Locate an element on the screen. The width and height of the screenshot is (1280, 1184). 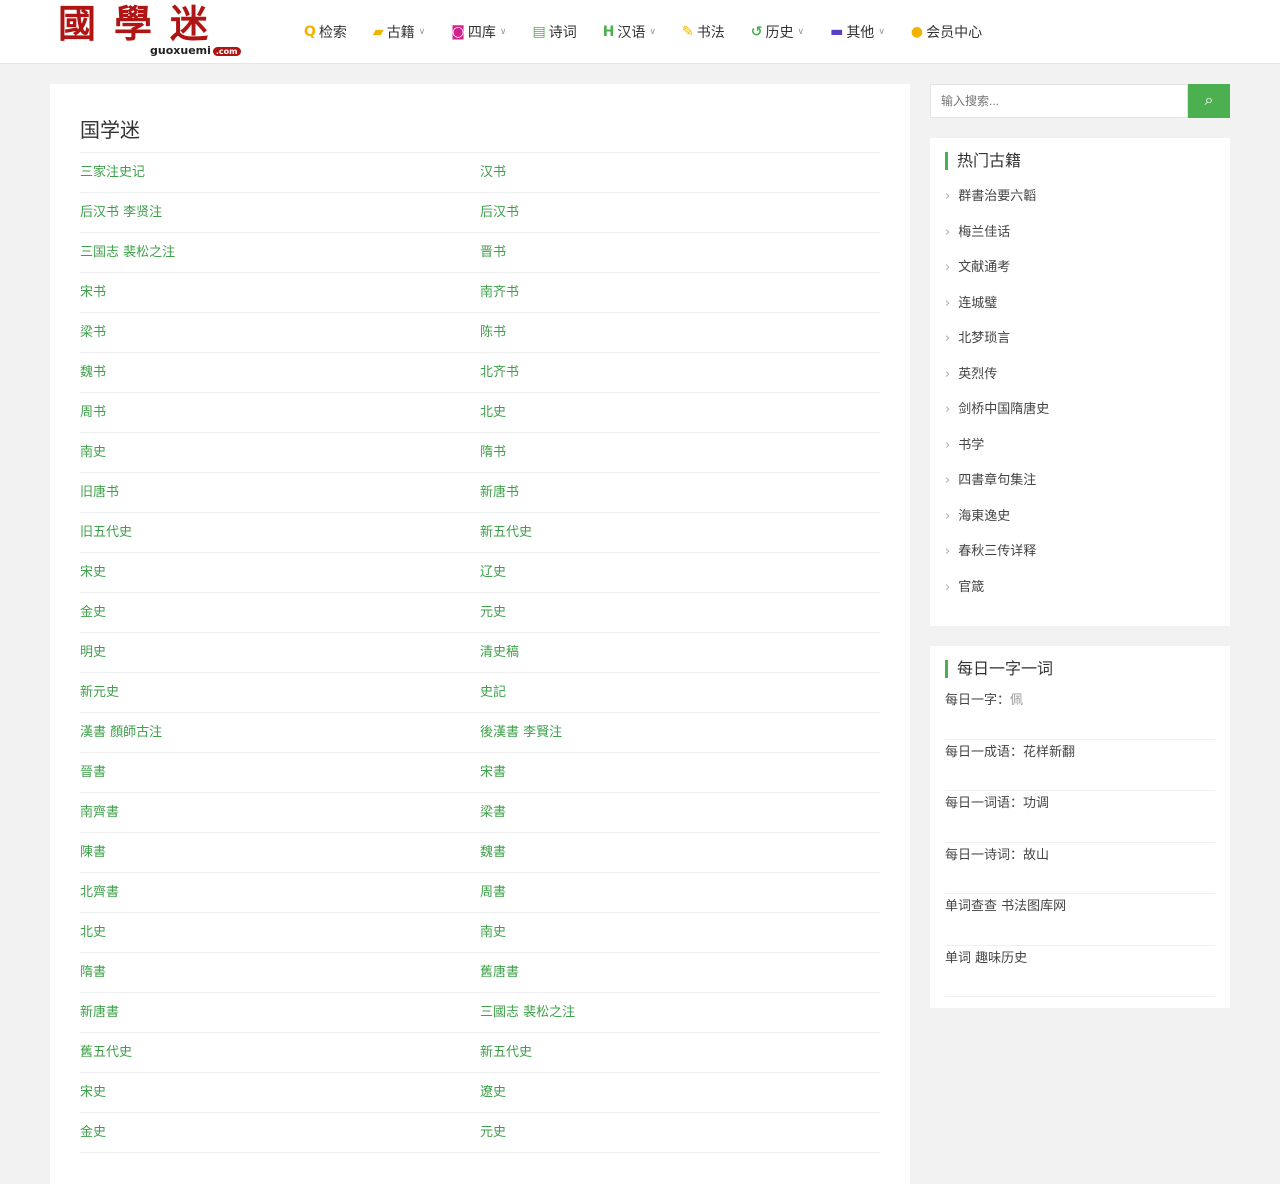
daily-item: 每日一字：佩 is located at coordinates (1080, 714).